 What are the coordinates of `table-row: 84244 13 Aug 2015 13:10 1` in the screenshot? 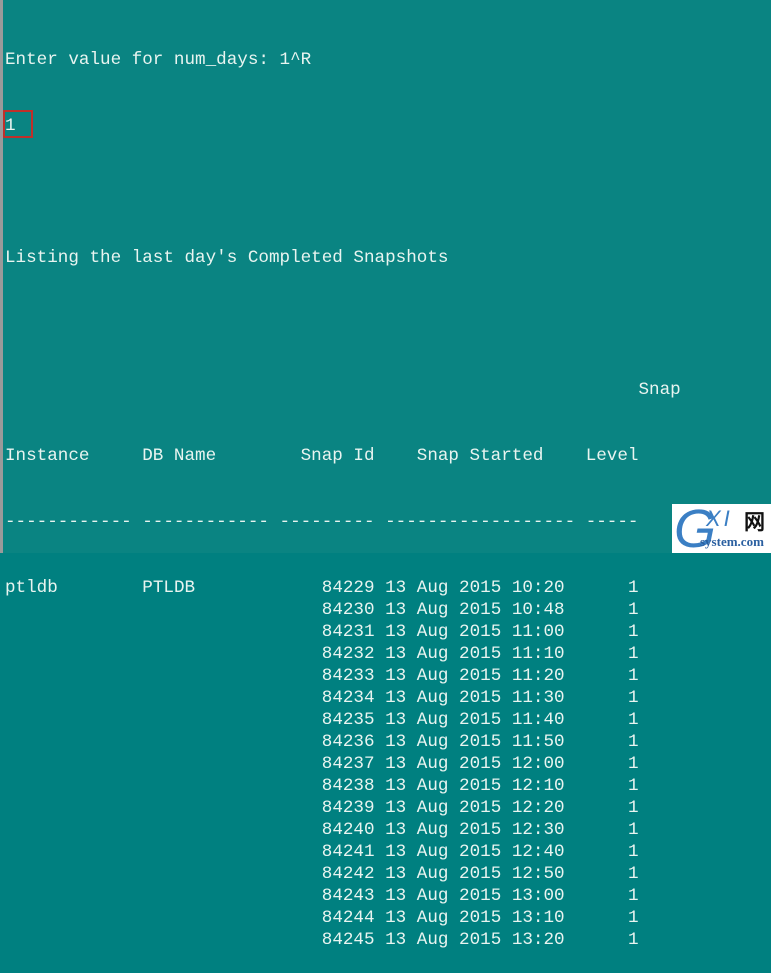 It's located at (388, 918).